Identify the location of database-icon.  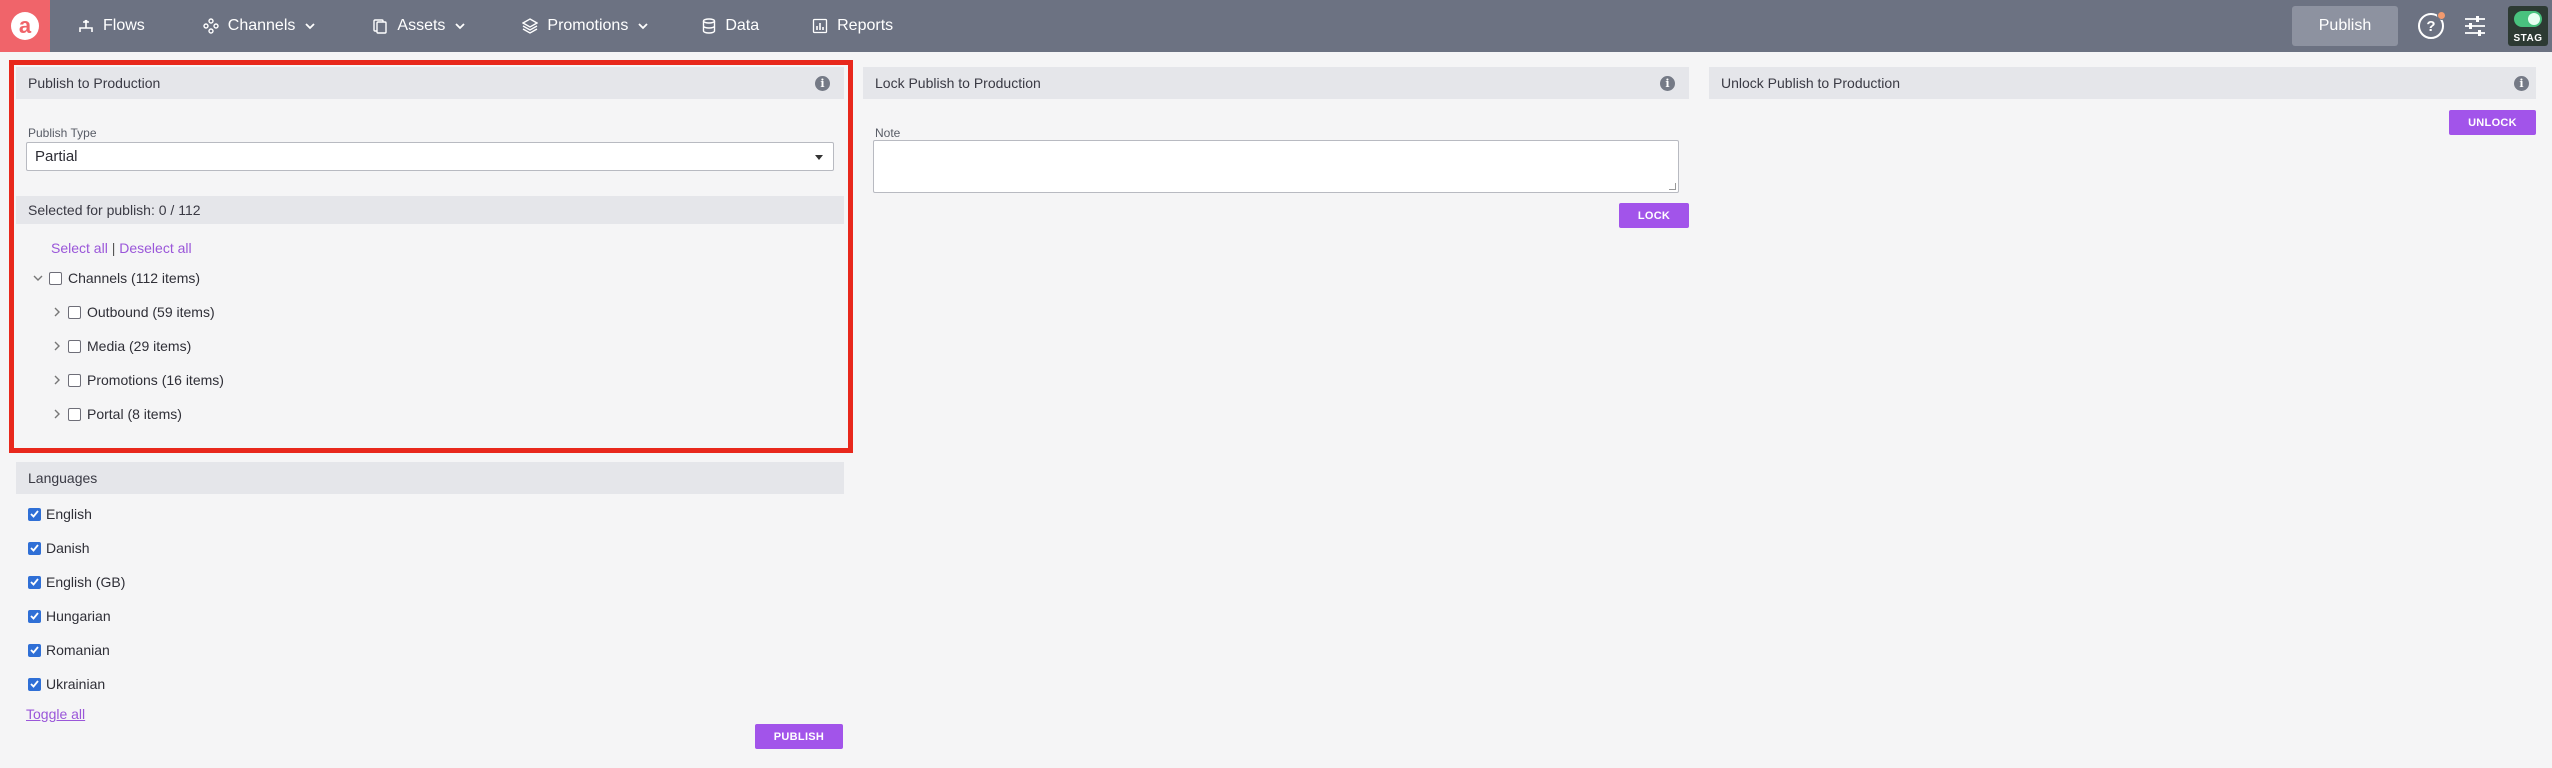
(709, 26).